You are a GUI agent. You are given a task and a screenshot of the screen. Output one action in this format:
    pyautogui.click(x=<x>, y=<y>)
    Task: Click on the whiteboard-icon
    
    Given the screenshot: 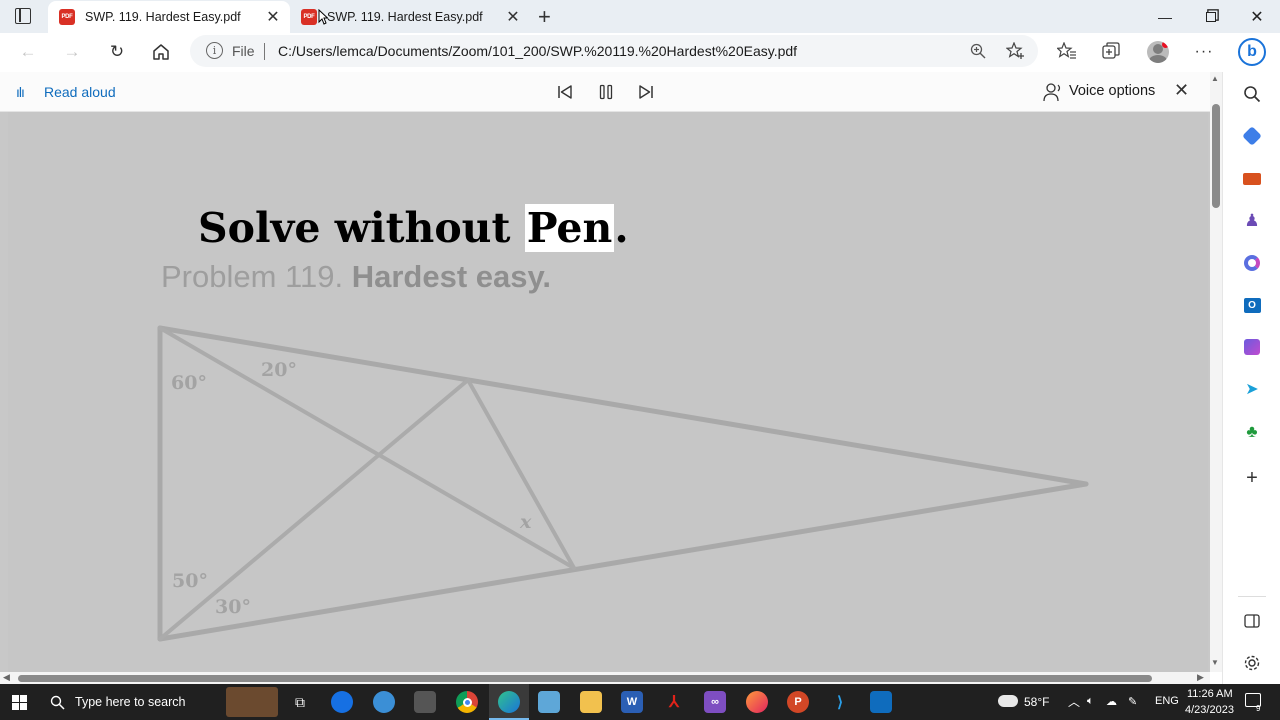 What is the action you would take?
    pyautogui.click(x=881, y=702)
    